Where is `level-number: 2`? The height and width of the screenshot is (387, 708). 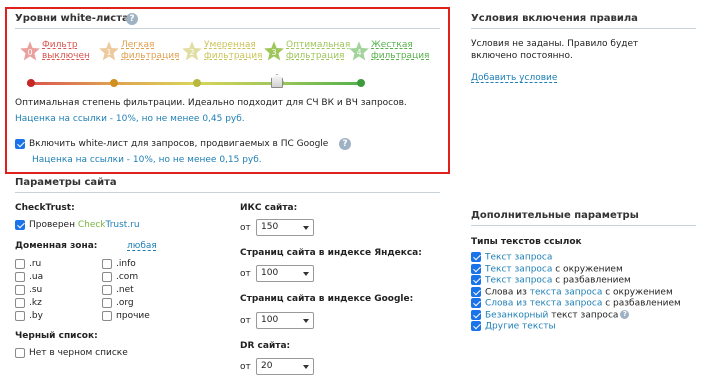
level-number: 2 is located at coordinates (191, 52).